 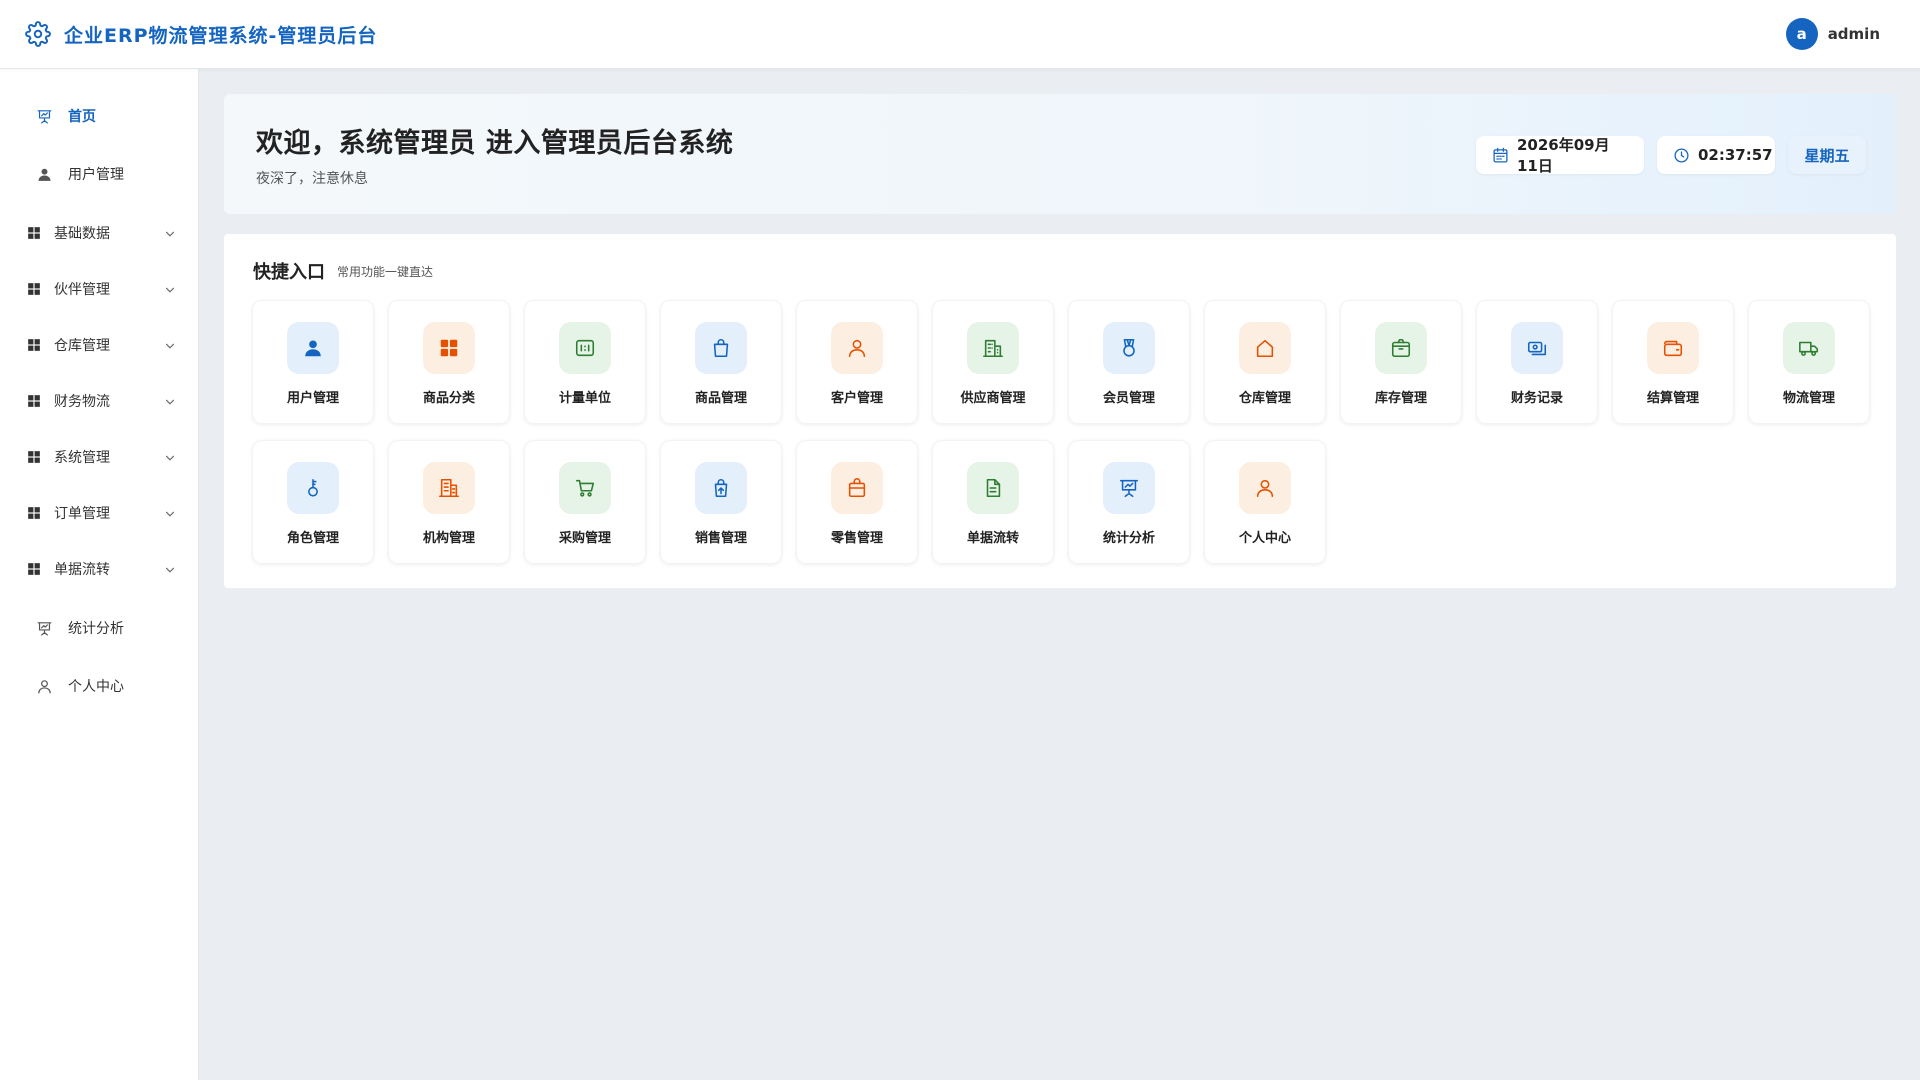 What do you see at coordinates (1400, 398) in the screenshot?
I see `quick-card-label: 库存管理` at bounding box center [1400, 398].